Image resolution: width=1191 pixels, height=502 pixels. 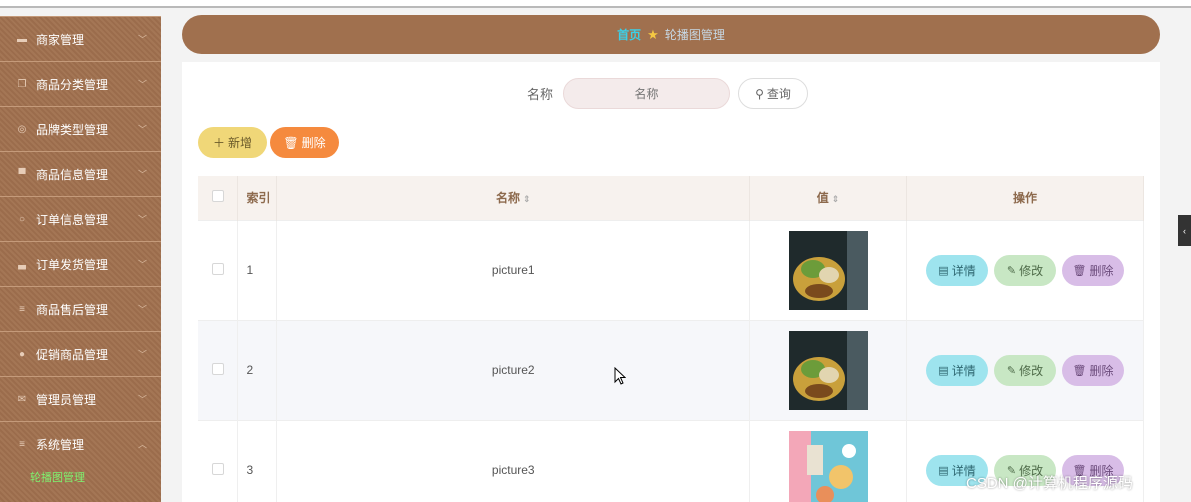 What do you see at coordinates (218, 143) in the screenshot?
I see `plus-icon: ＋` at bounding box center [218, 143].